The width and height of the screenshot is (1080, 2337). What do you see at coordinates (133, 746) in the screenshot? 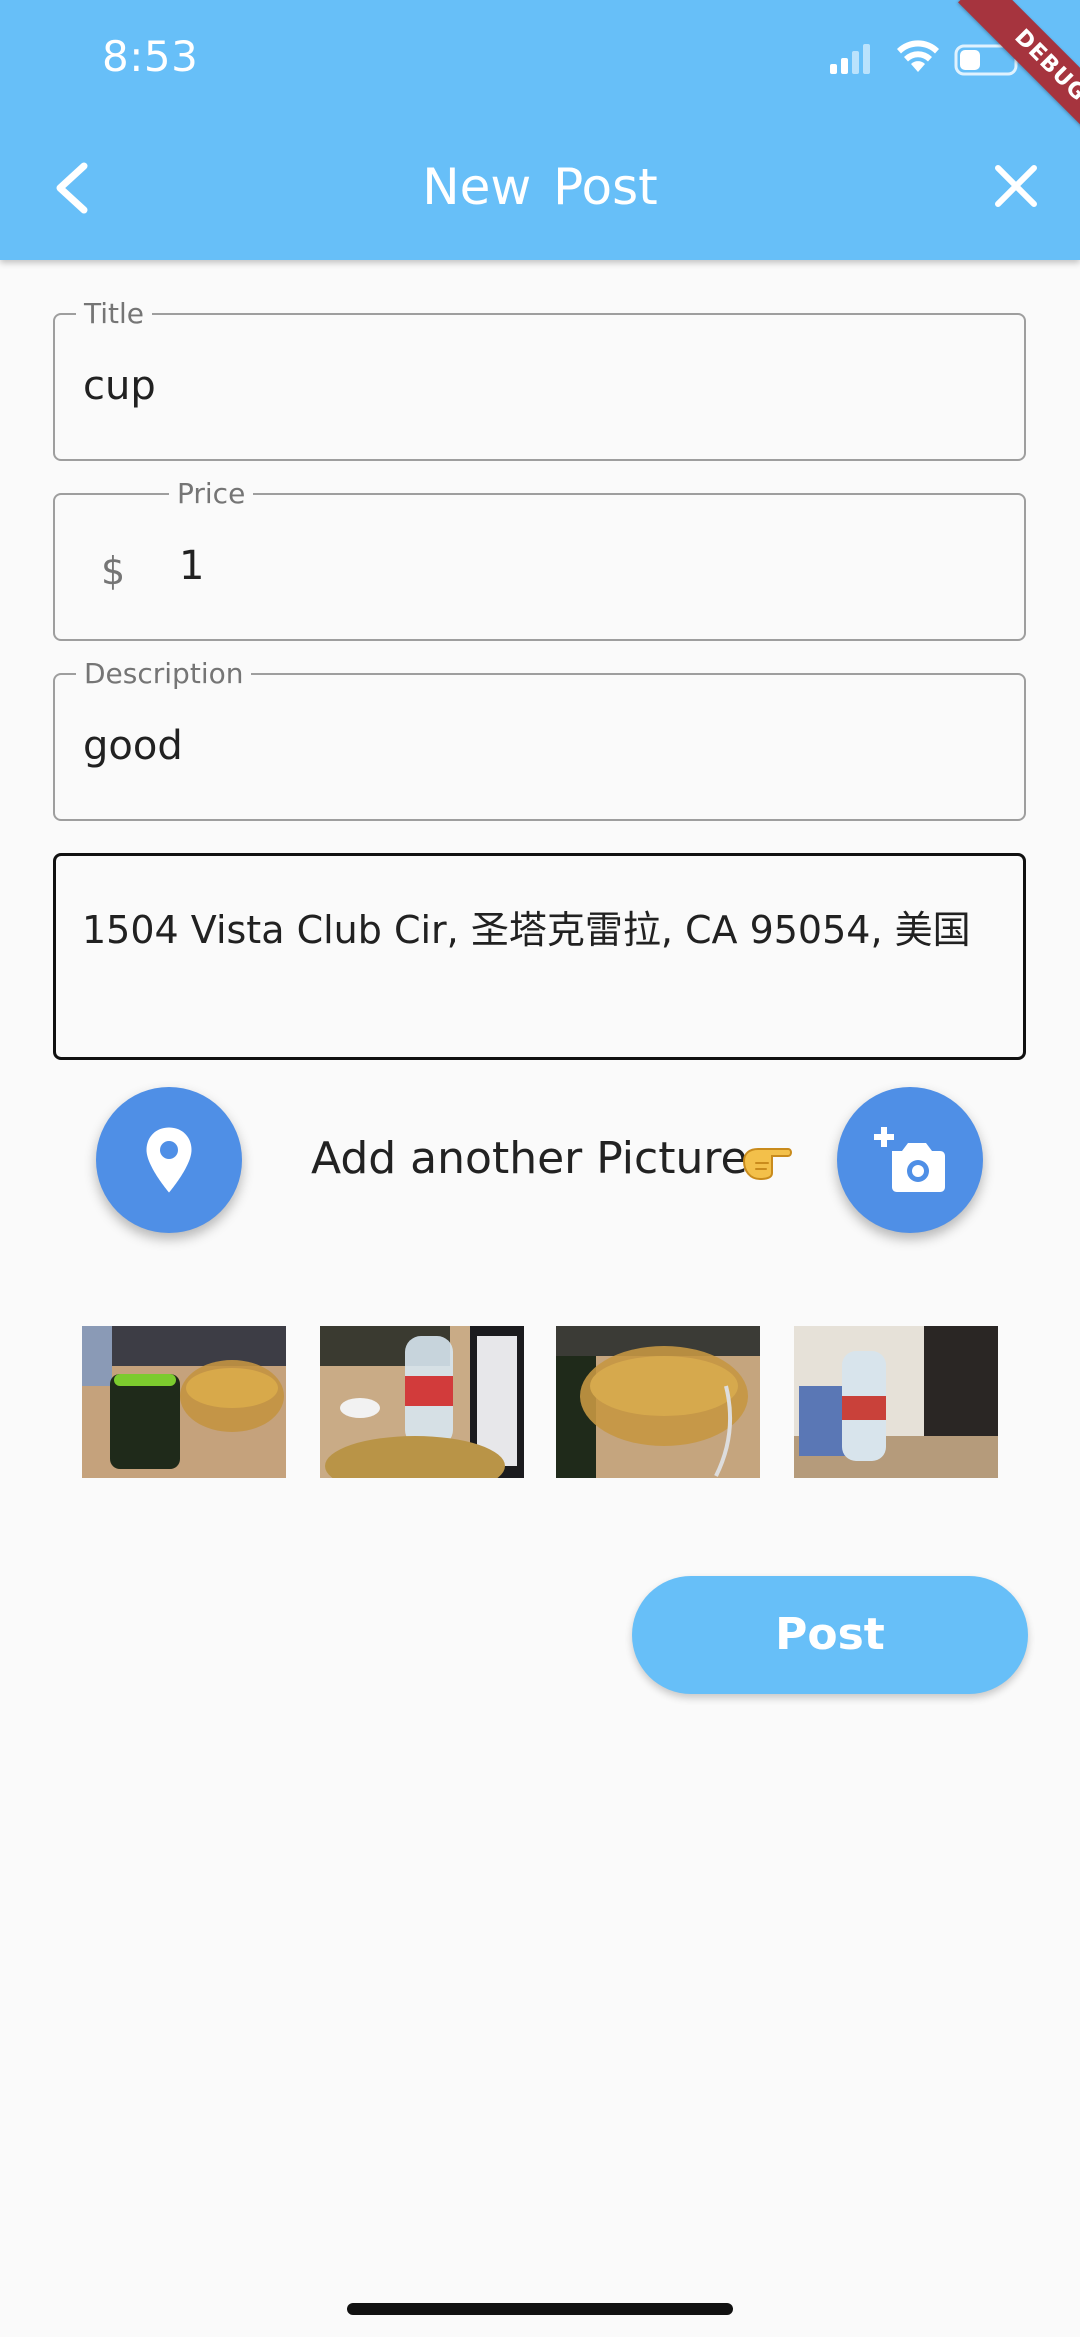
I see `description-field-value: good` at bounding box center [133, 746].